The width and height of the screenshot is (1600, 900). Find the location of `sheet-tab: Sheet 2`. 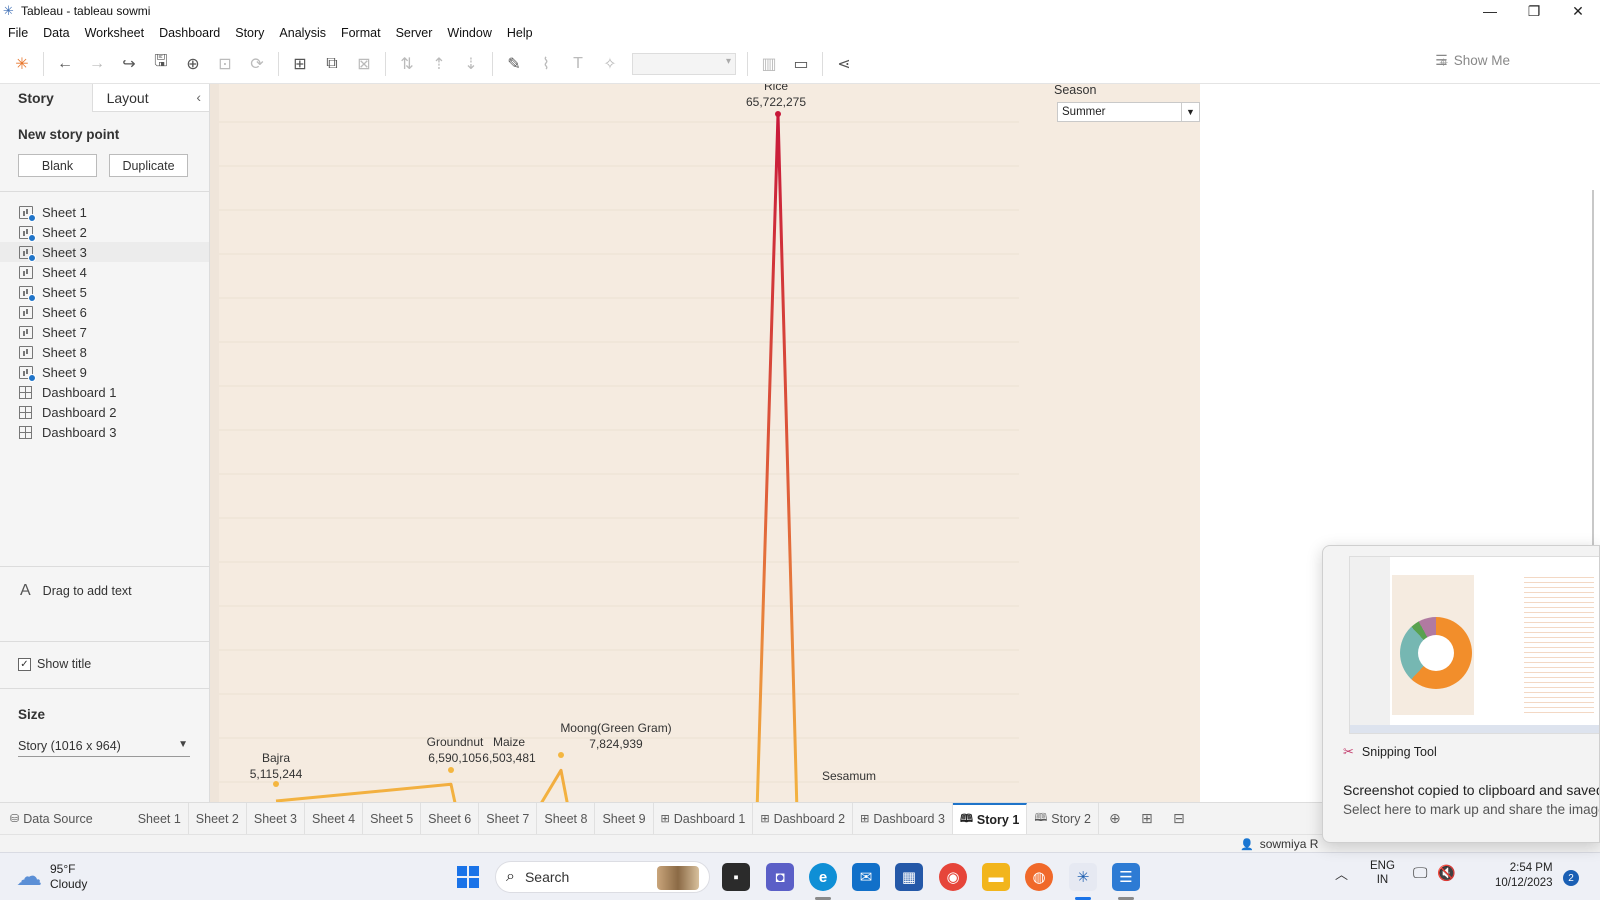

sheet-tab: Sheet 2 is located at coordinates (218, 818).